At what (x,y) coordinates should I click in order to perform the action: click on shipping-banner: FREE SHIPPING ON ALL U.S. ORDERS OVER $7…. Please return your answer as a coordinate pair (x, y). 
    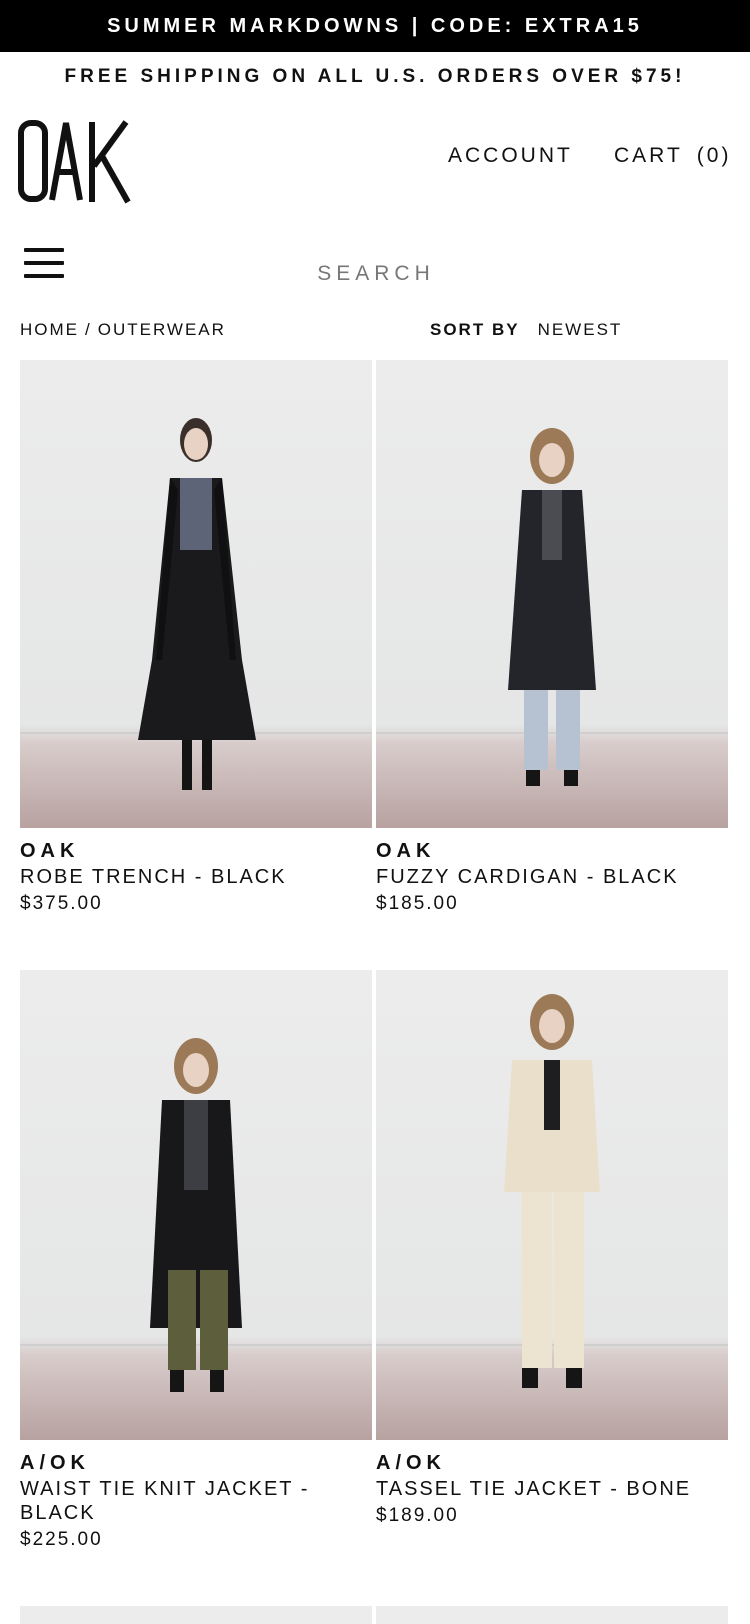
    Looking at the image, I should click on (375, 77).